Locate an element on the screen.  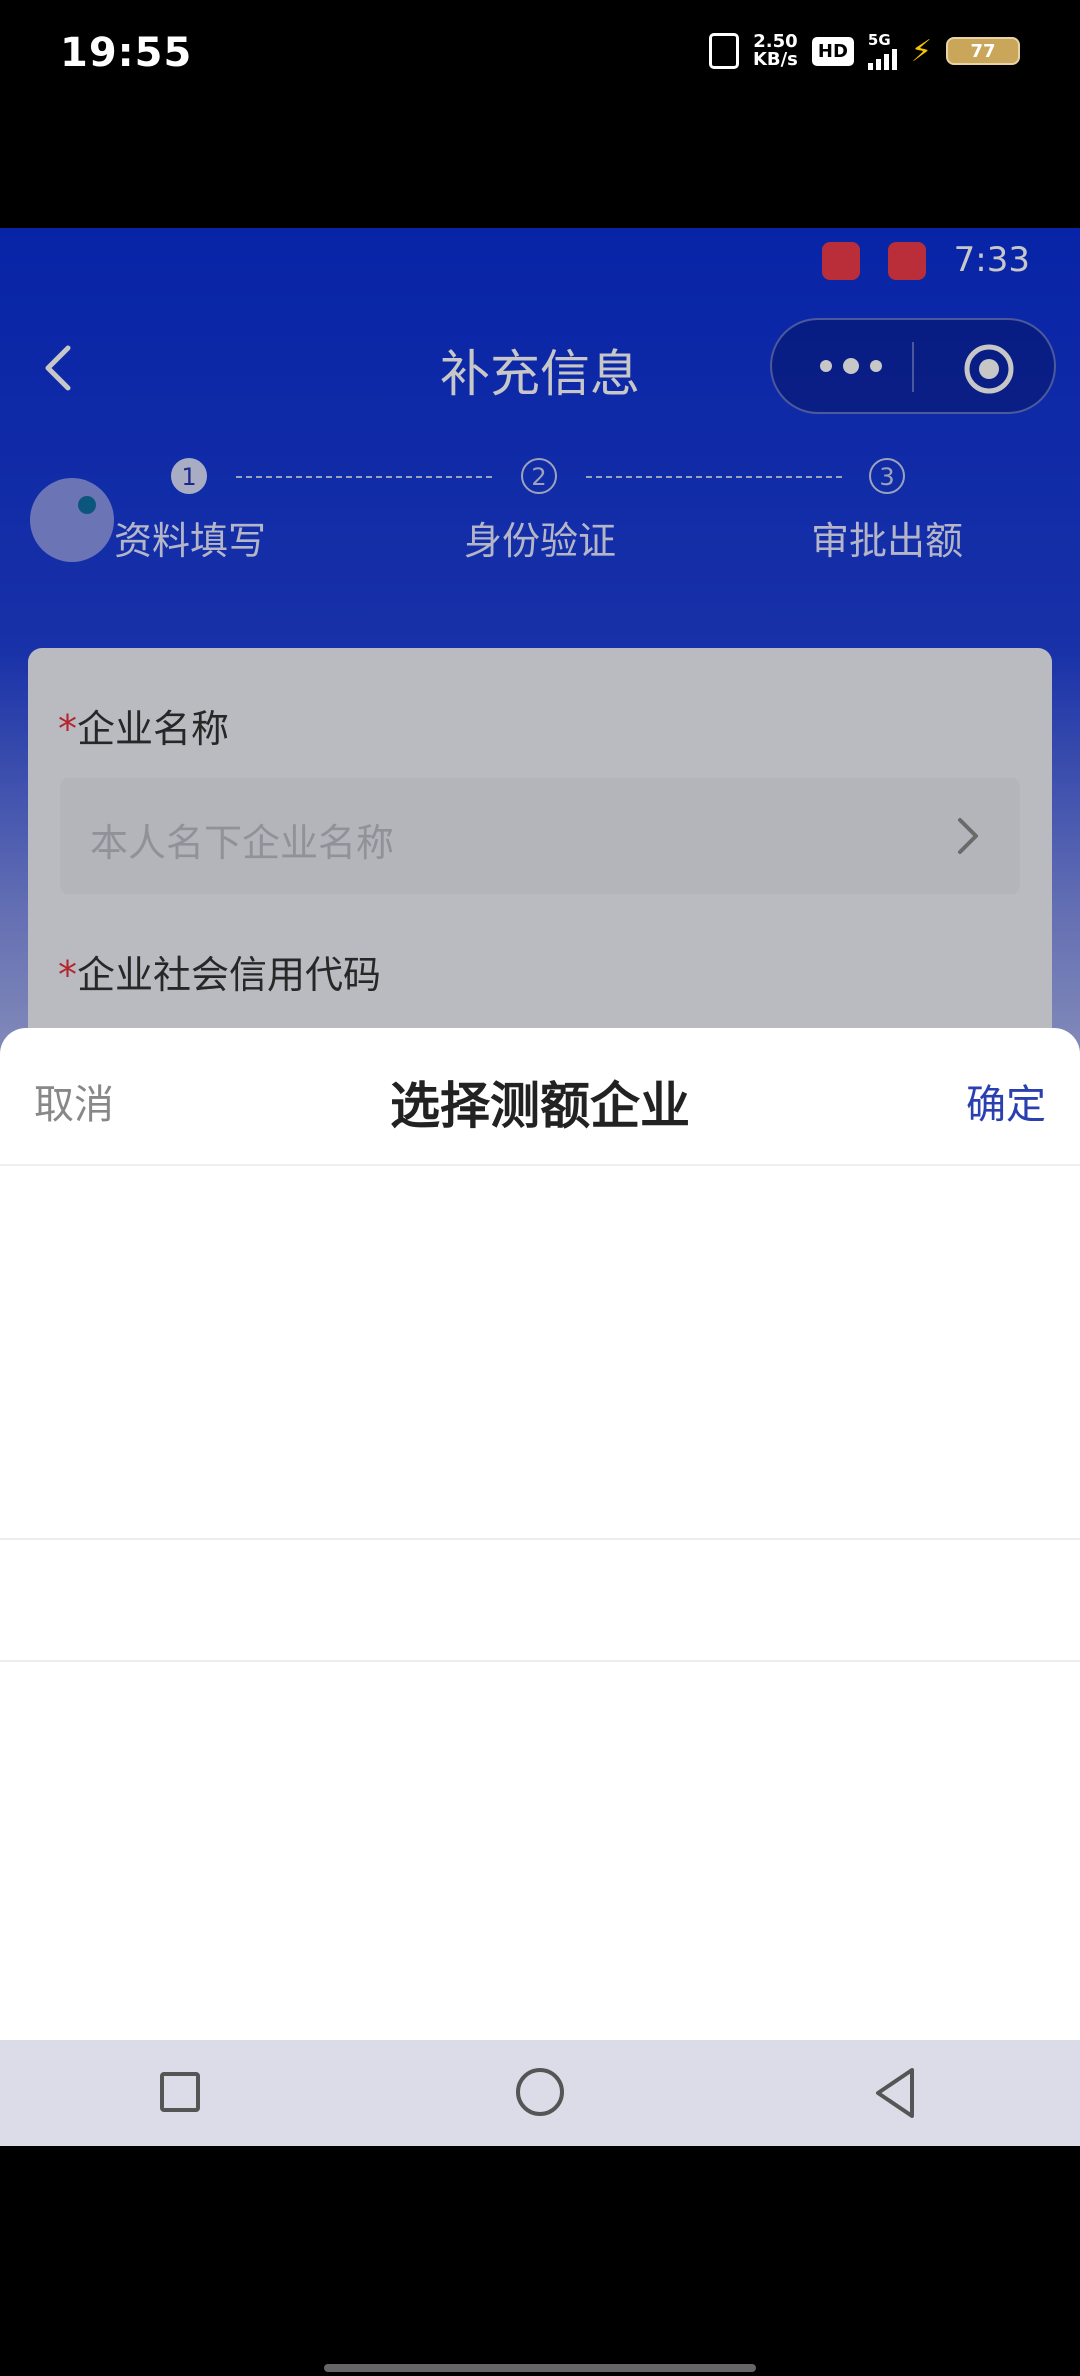
battery-icon: 77 is located at coordinates (983, 51).